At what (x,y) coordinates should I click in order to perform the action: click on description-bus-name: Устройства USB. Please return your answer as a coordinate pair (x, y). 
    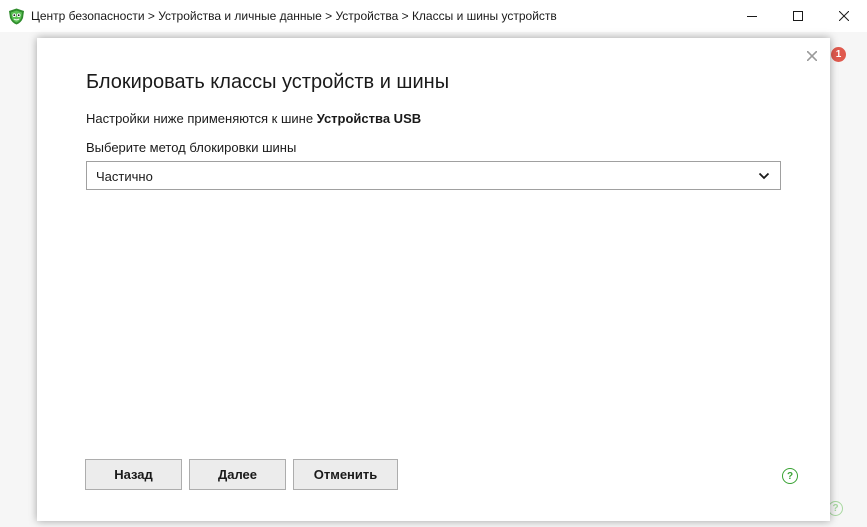
    Looking at the image, I should click on (369, 118).